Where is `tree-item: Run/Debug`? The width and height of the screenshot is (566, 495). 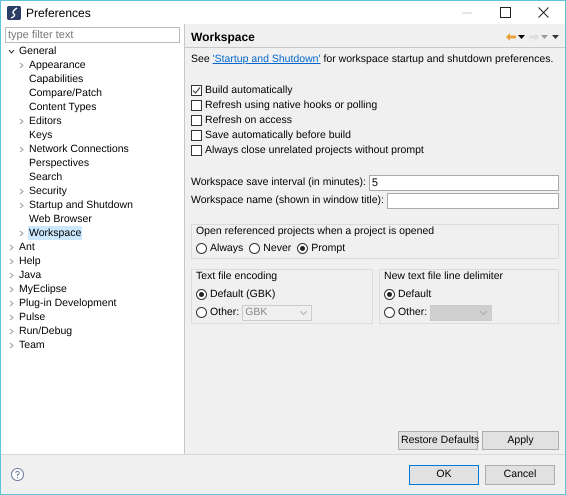
tree-item: Run/Debug is located at coordinates (46, 331).